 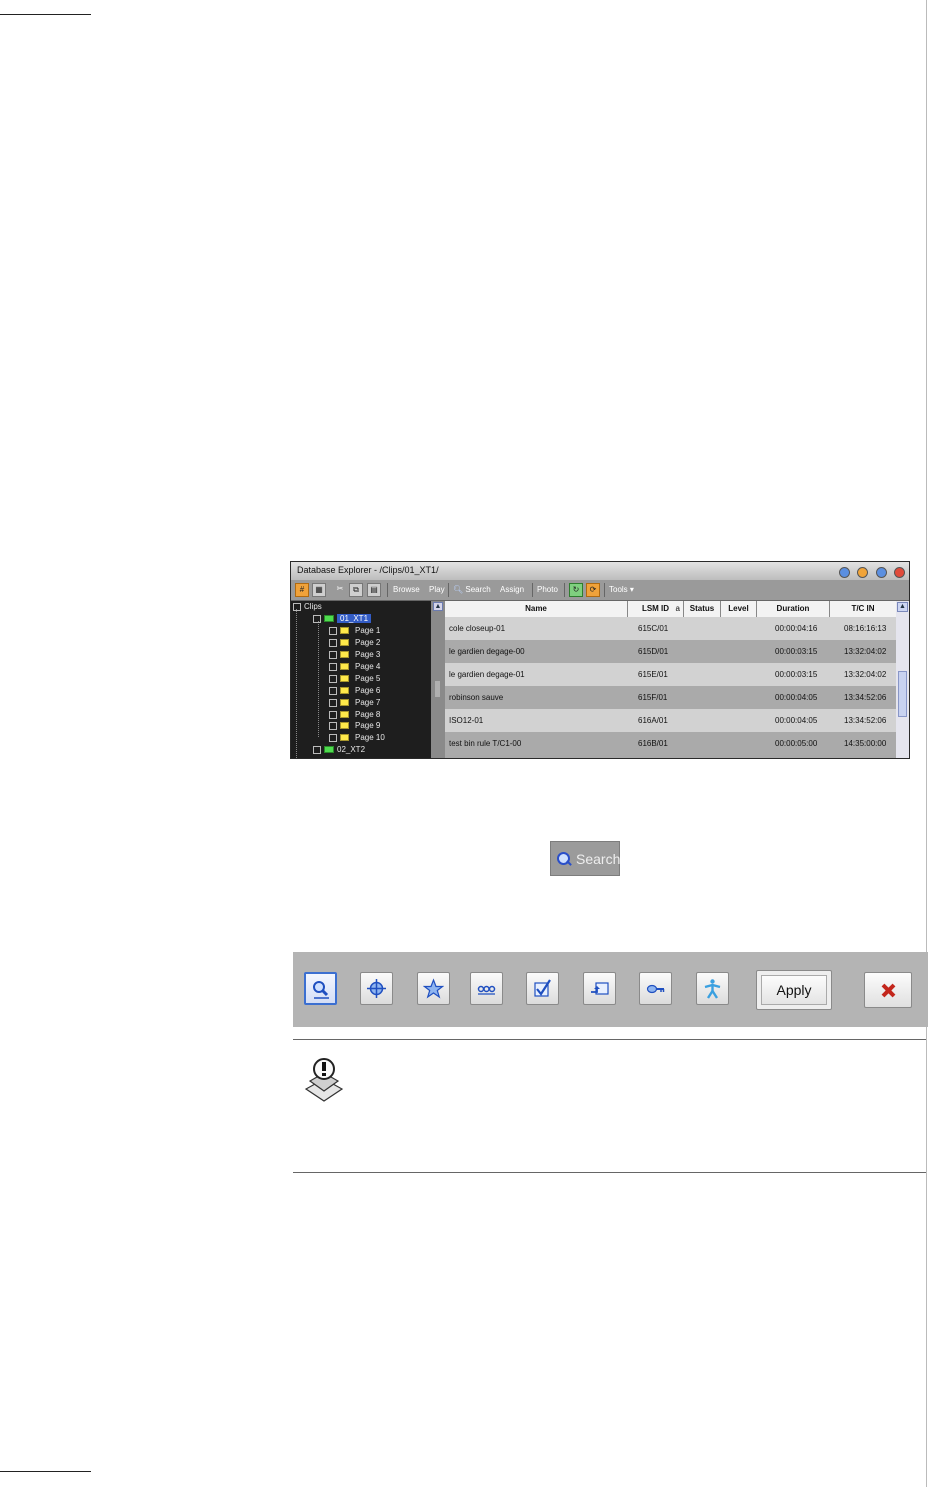 I want to click on search-by-keyword-button, so click(x=599, y=988).